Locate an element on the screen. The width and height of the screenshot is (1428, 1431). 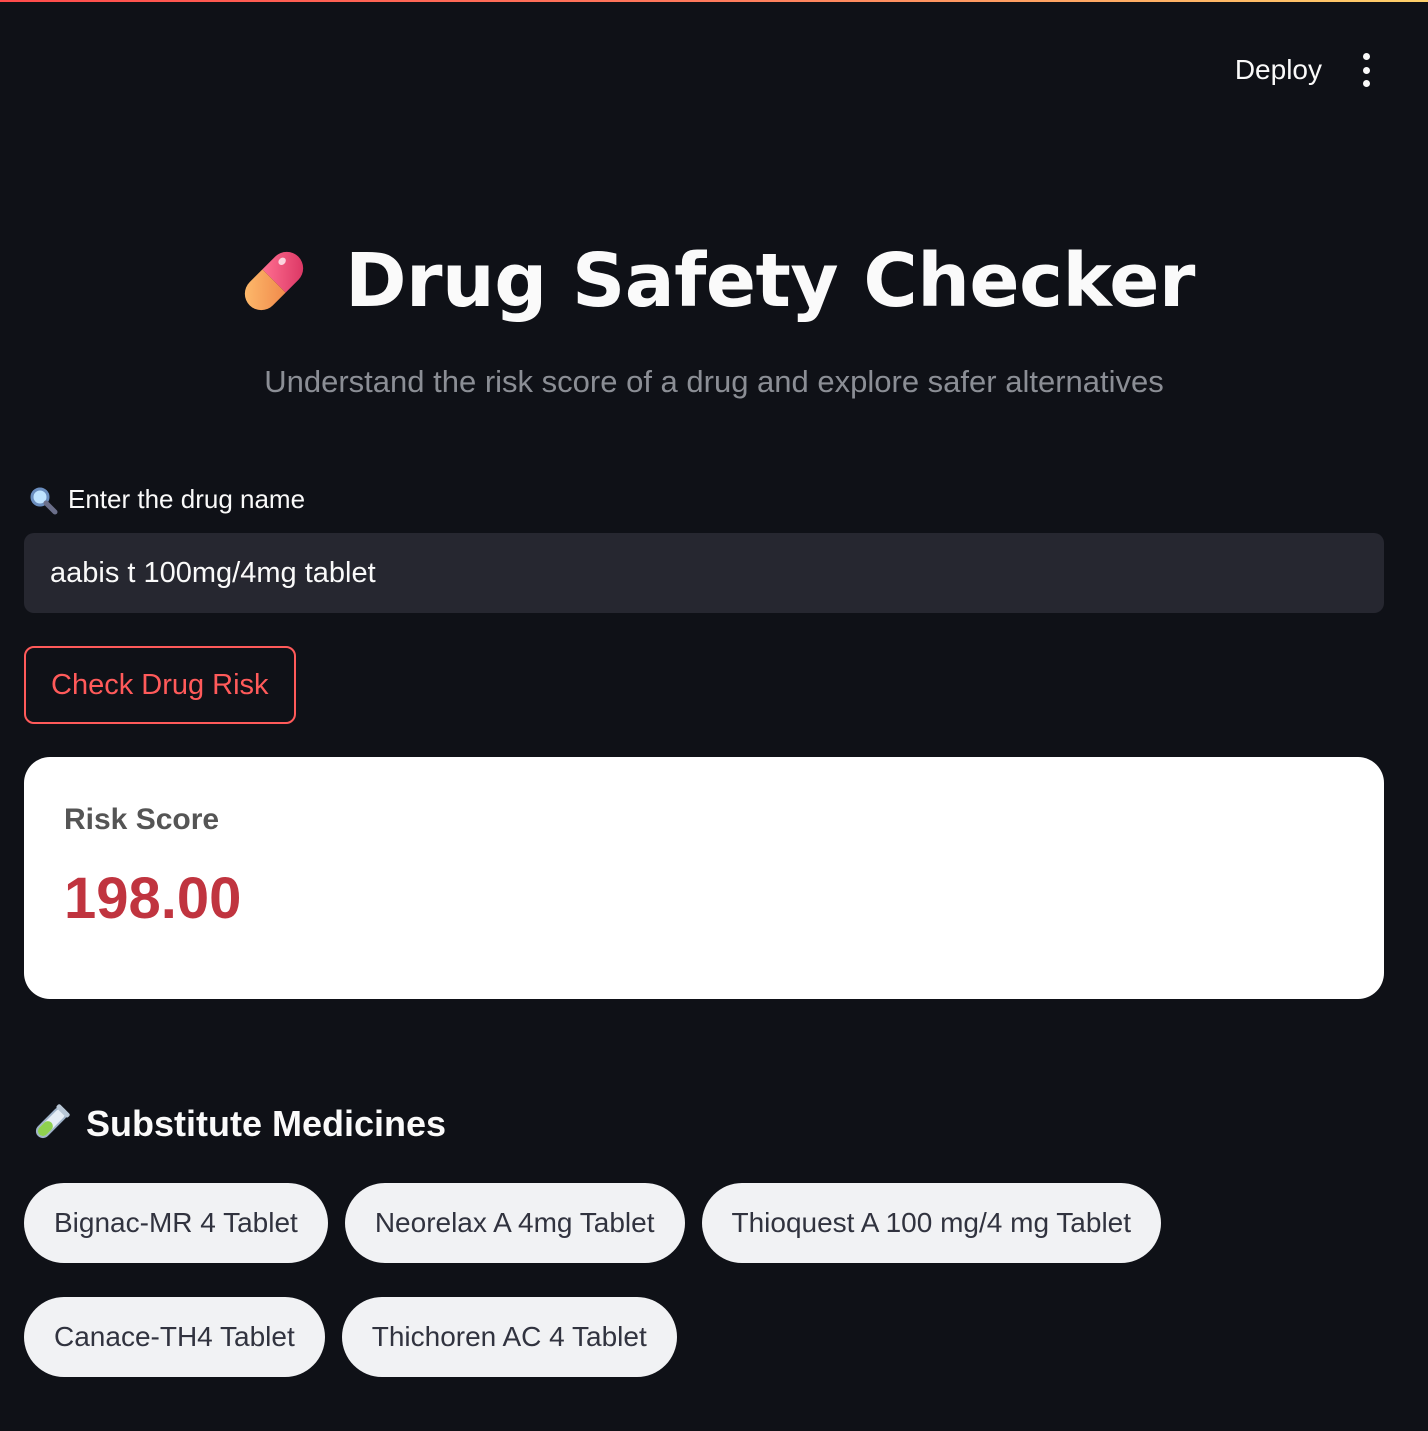
top-toolbar: Deploy is located at coordinates (1303, 70).